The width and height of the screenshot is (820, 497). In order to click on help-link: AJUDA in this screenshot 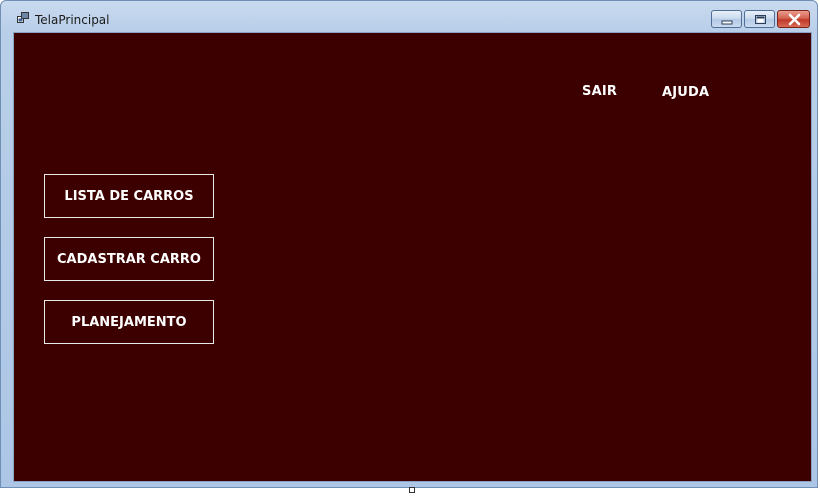, I will do `click(685, 92)`.